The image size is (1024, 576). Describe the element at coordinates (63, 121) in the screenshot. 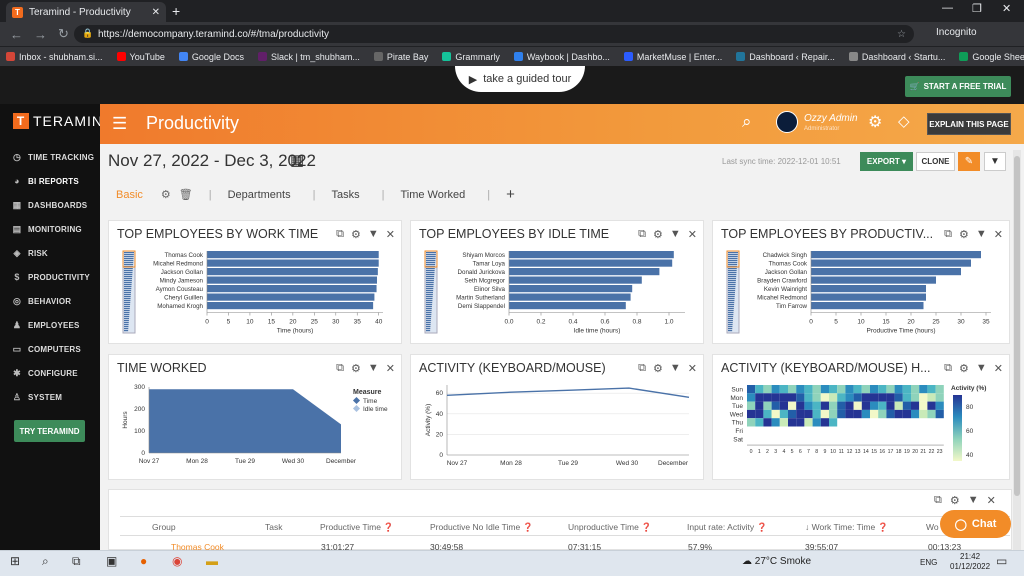

I see `teramind-logo: T TERAMIND` at that location.